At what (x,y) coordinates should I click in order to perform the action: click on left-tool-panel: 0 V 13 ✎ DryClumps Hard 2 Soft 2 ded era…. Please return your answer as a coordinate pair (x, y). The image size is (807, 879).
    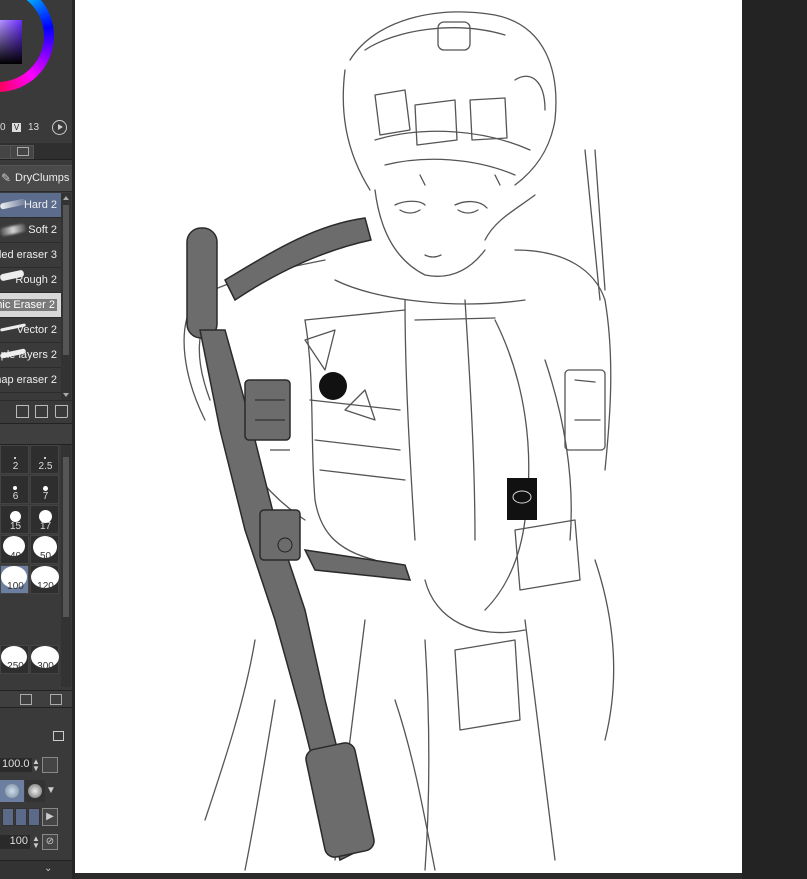
    Looking at the image, I should click on (36, 439).